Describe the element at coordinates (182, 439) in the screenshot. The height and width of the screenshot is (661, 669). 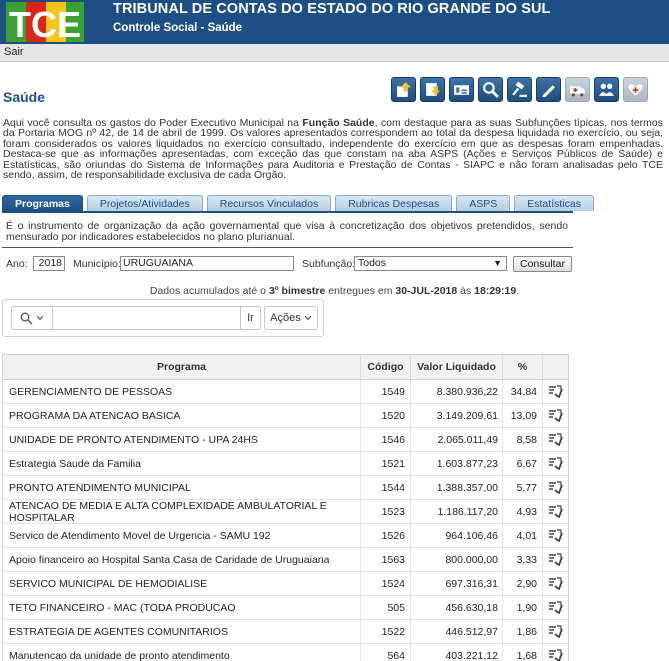
I see `cell-programa: UNIDADE DE PRONTO ATENDIMENTO - UPA 24HS` at that location.